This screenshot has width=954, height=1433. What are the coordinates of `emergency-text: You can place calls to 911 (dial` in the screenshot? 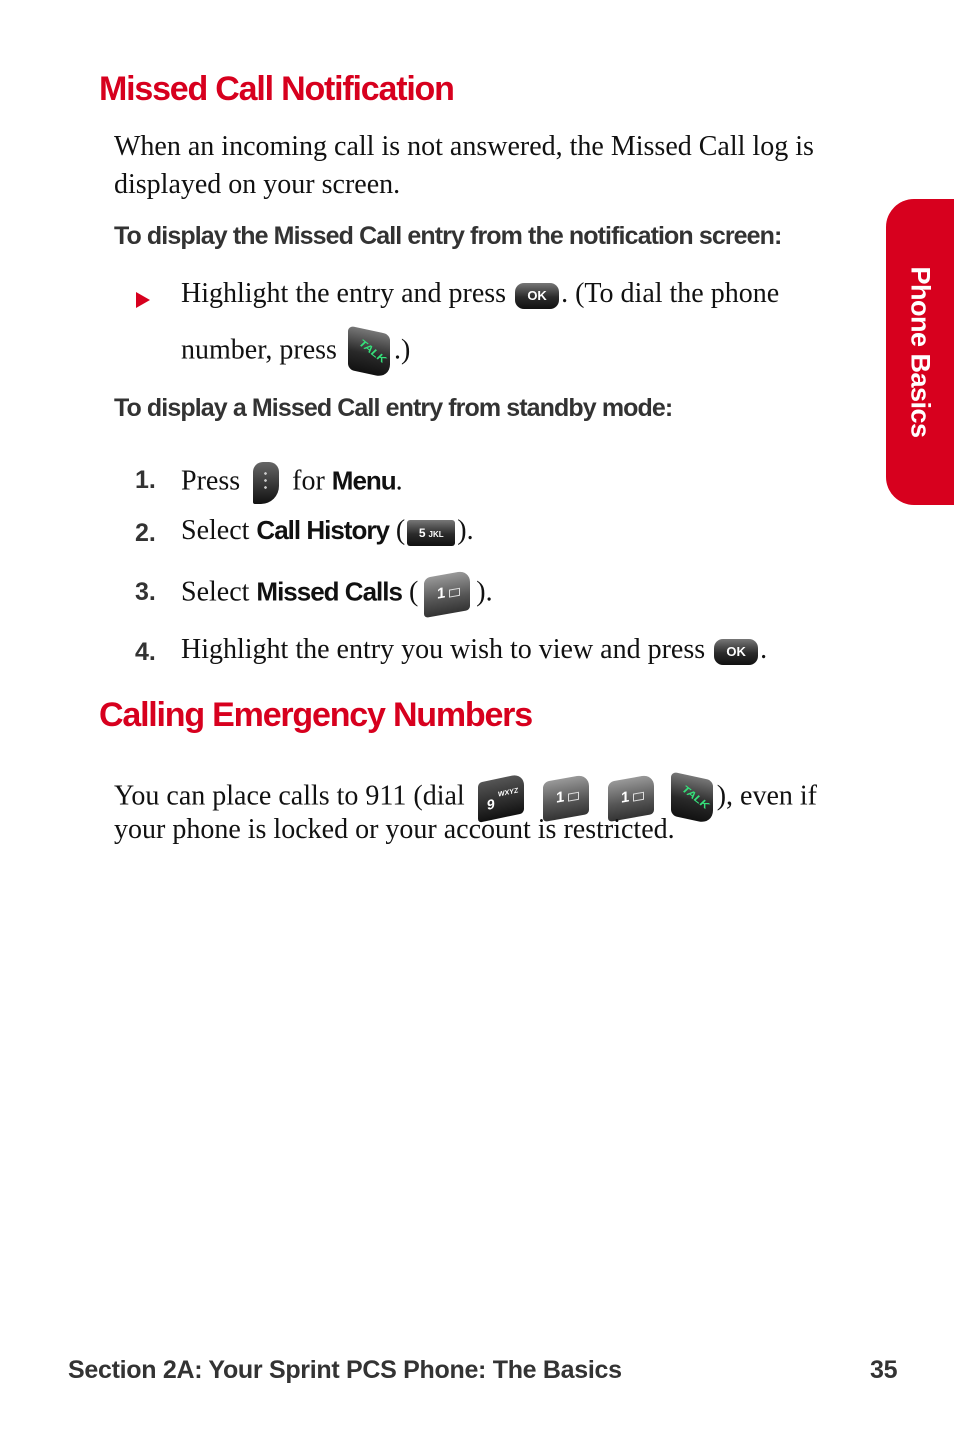 It's located at (289, 796).